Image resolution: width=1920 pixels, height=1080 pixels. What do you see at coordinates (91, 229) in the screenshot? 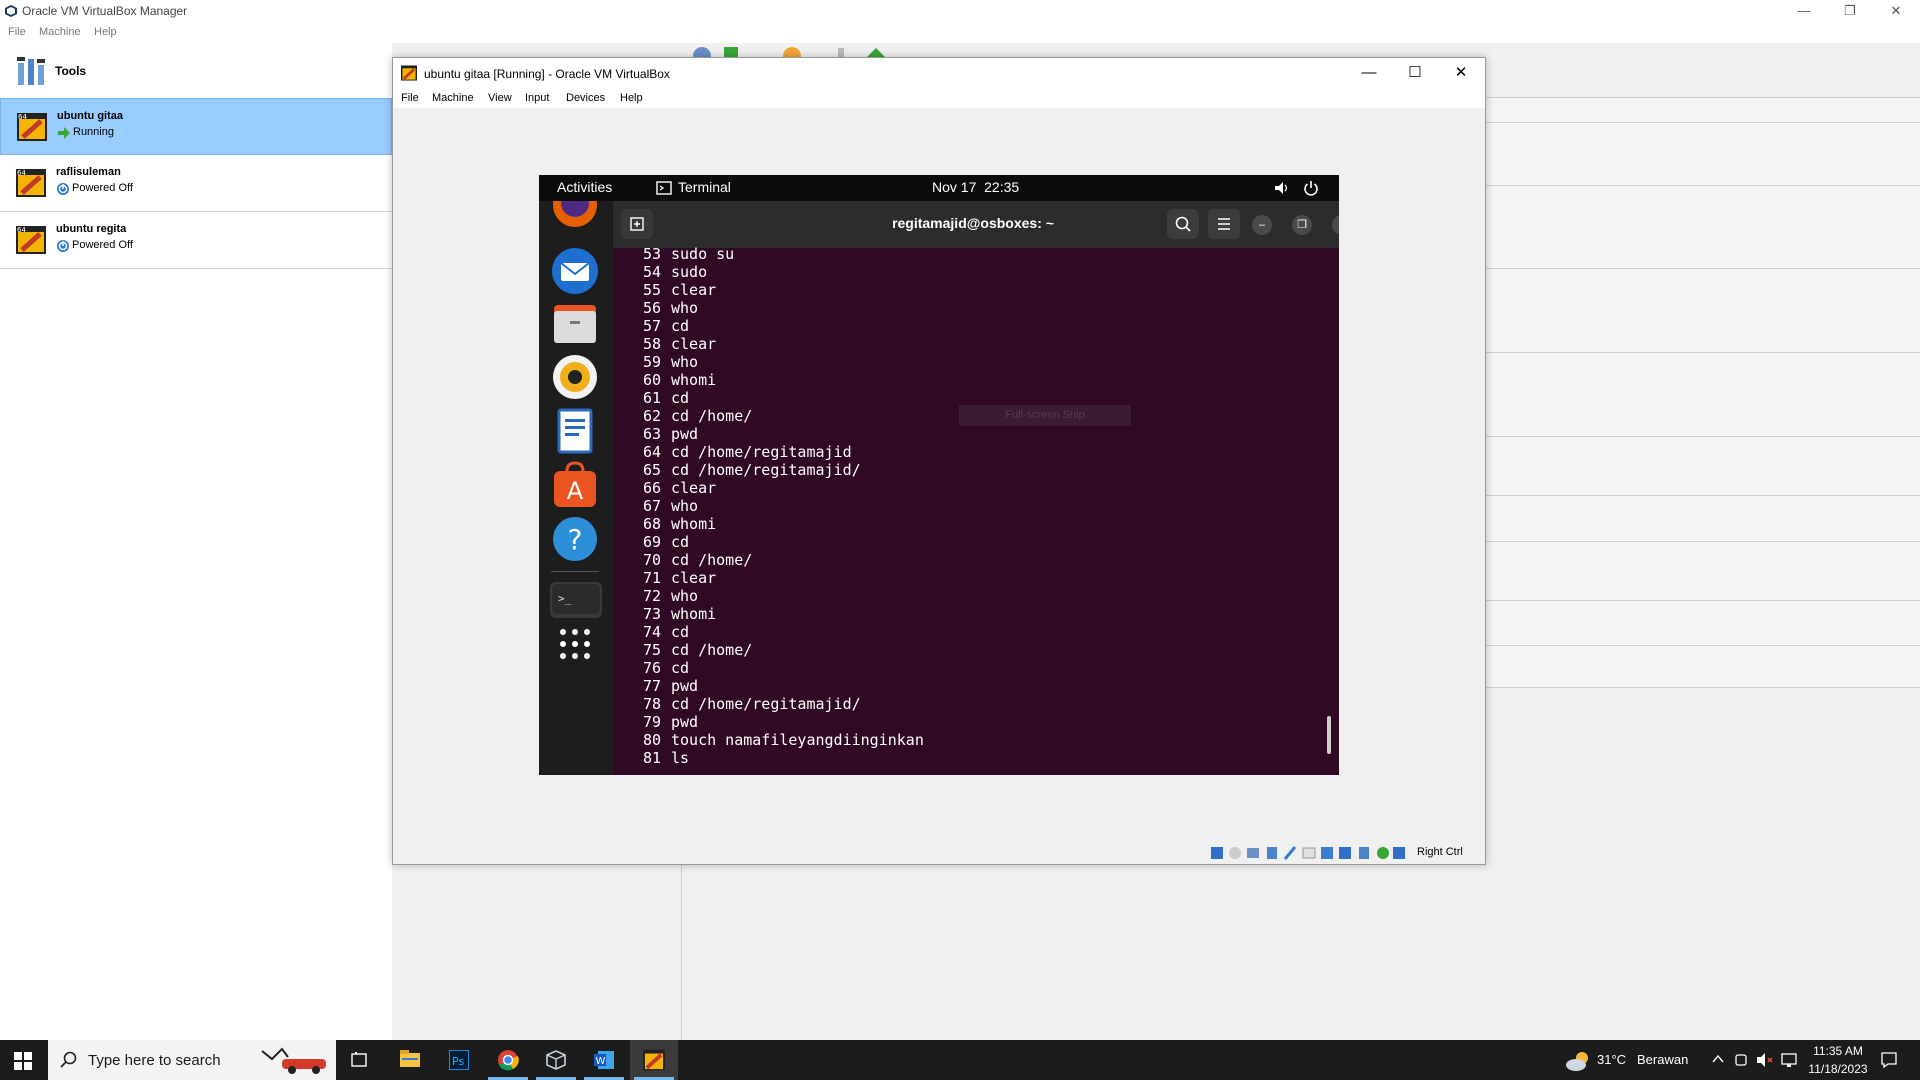
I see `vm-name: ubuntu regita` at bounding box center [91, 229].